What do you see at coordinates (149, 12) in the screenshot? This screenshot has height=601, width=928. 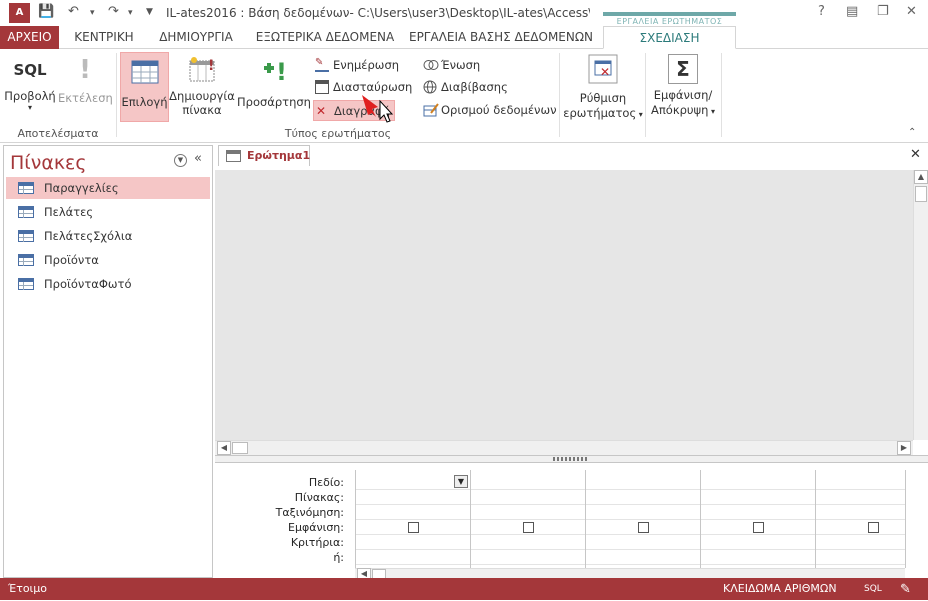 I see `customize-qat-icon: ▼` at bounding box center [149, 12].